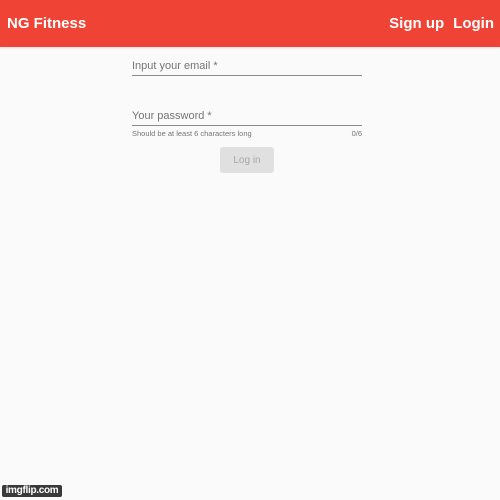 The width and height of the screenshot is (500, 500). Describe the element at coordinates (192, 133) in the screenshot. I see `password-hint: Should be at least 6 characters long` at that location.